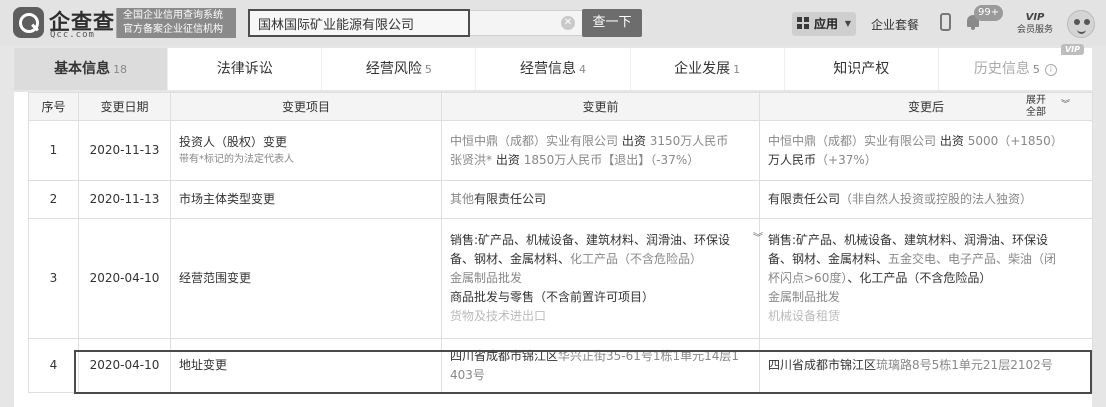 The width and height of the screenshot is (1106, 407). What do you see at coordinates (1035, 17) in the screenshot?
I see `vip-badge-text: VIP` at bounding box center [1035, 17].